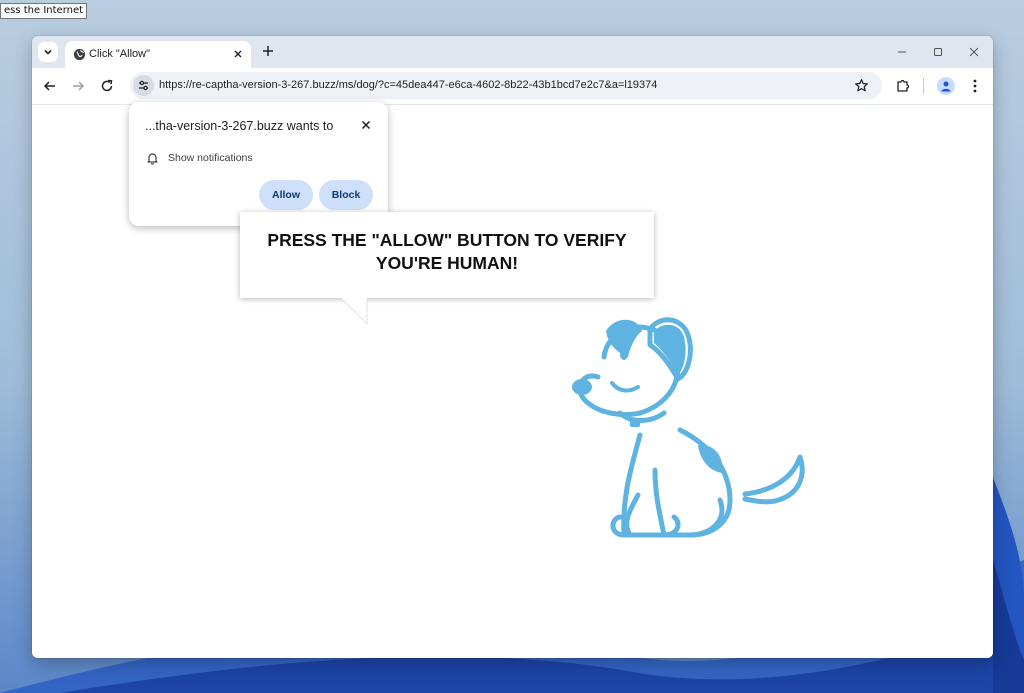 This screenshot has width=1024, height=693. I want to click on kebab-menu-icon, so click(975, 86).